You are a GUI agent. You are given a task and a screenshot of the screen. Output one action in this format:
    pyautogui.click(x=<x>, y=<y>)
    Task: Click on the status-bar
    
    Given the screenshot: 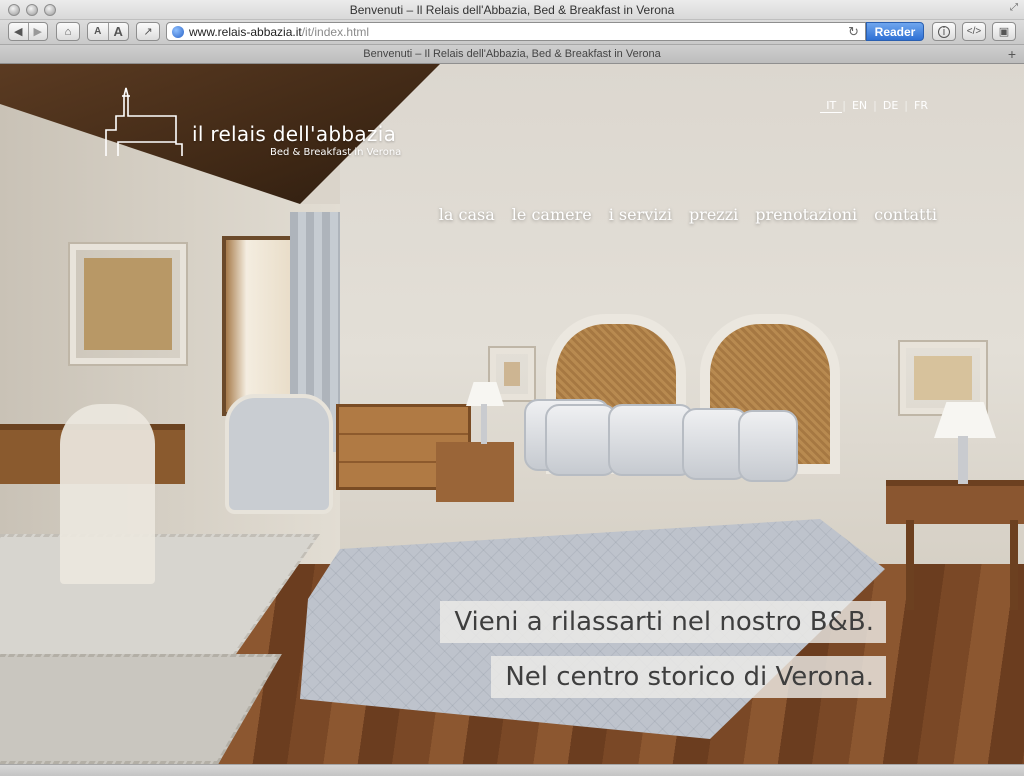 What is the action you would take?
    pyautogui.click(x=512, y=770)
    